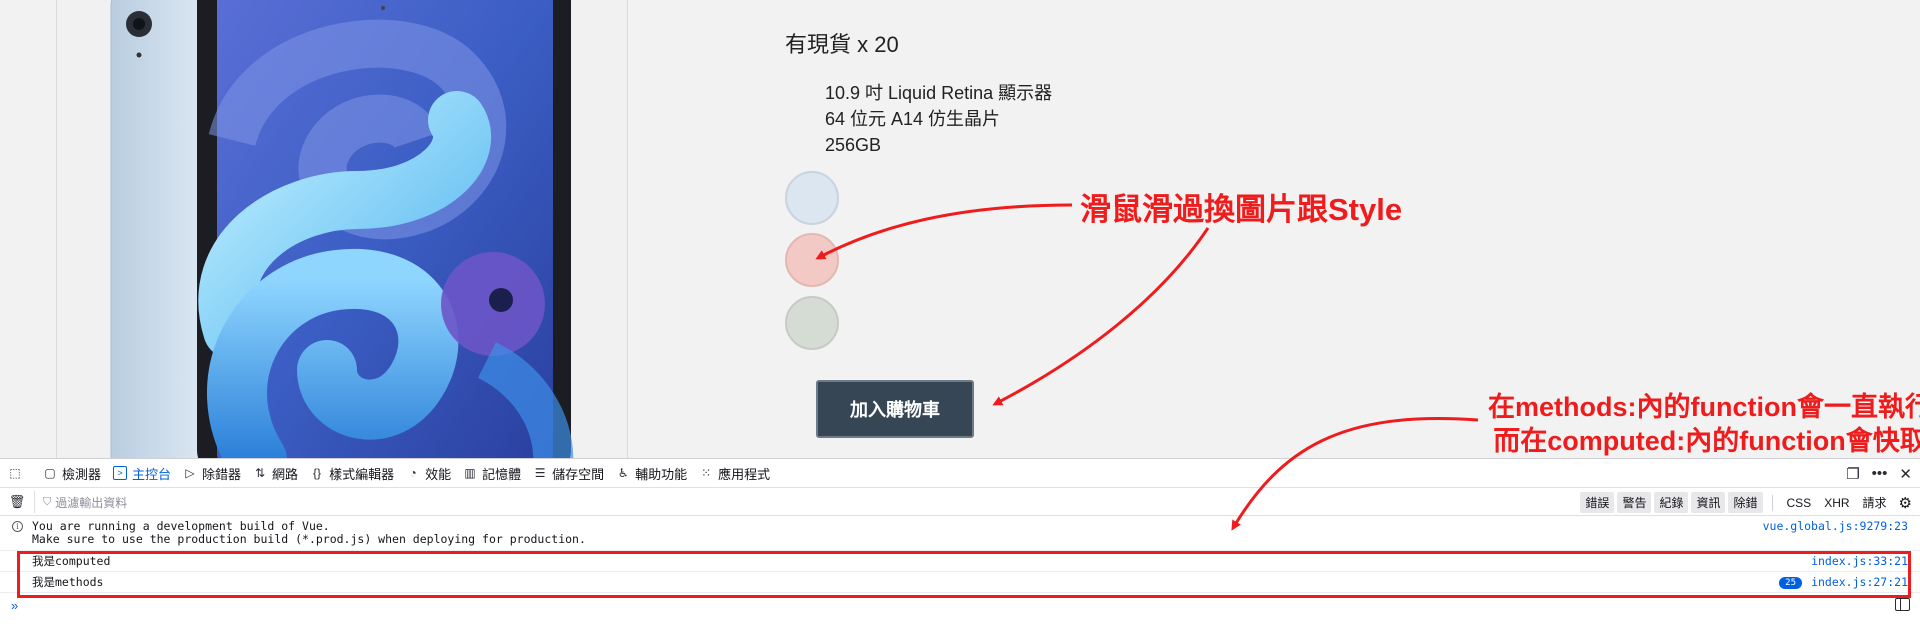 The height and width of the screenshot is (632, 1920). I want to click on clear-console-button: 🗑, so click(17, 502).